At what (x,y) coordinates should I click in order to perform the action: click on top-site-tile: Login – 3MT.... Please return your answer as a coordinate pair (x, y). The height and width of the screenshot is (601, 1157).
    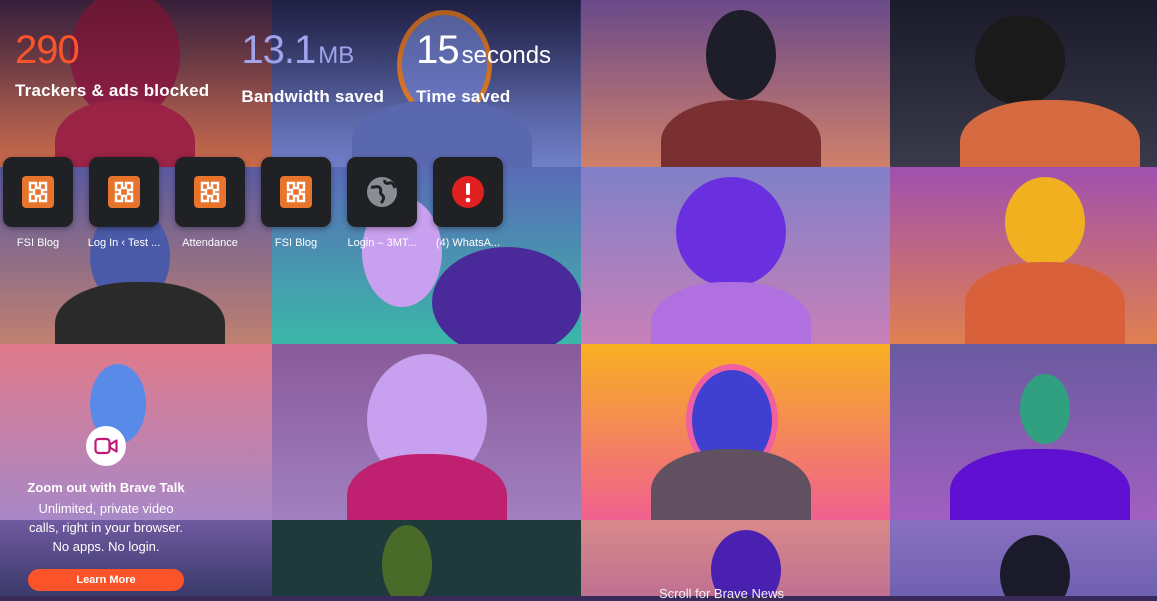
    Looking at the image, I should click on (382, 203).